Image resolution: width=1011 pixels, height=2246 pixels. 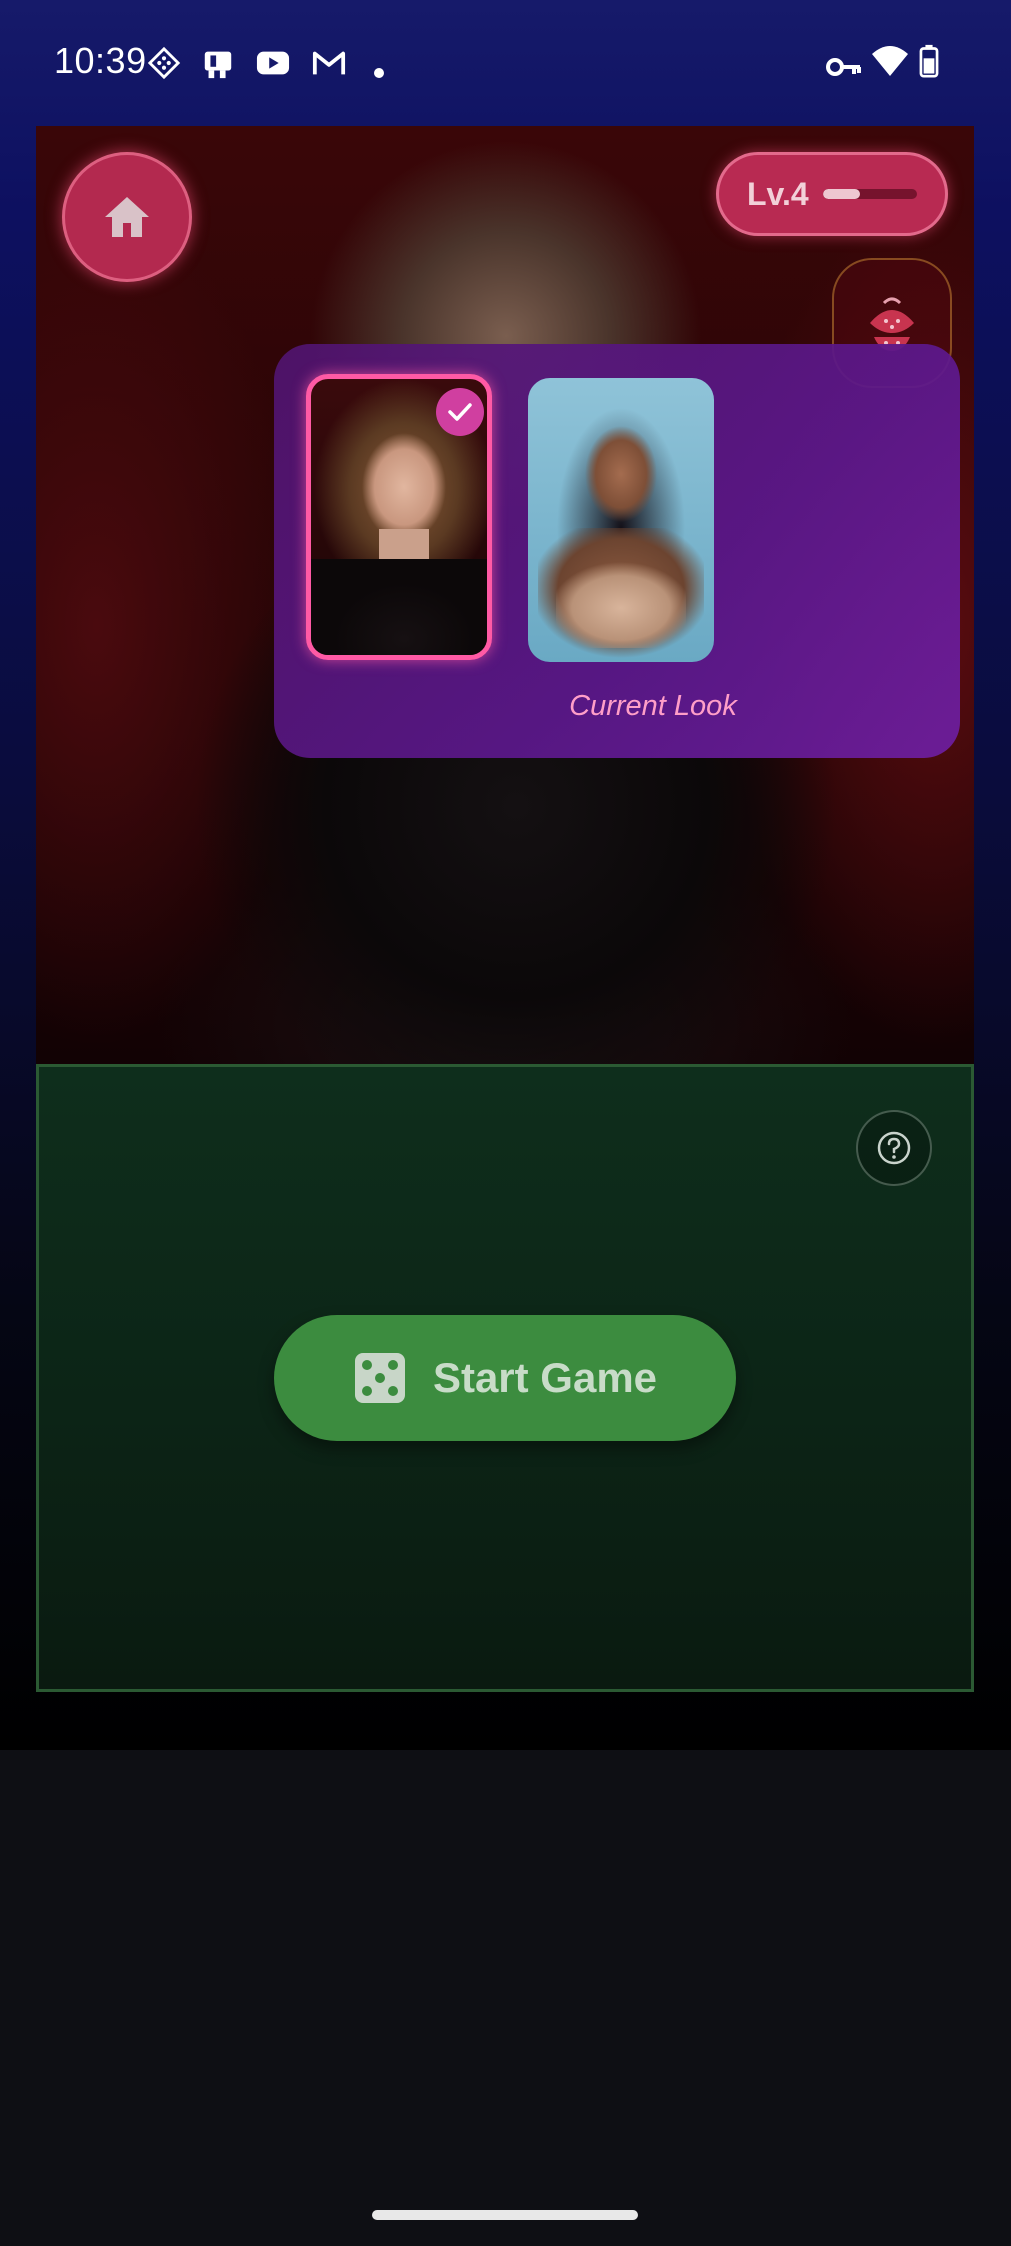 What do you see at coordinates (164, 63) in the screenshot?
I see `diamond-app-icon` at bounding box center [164, 63].